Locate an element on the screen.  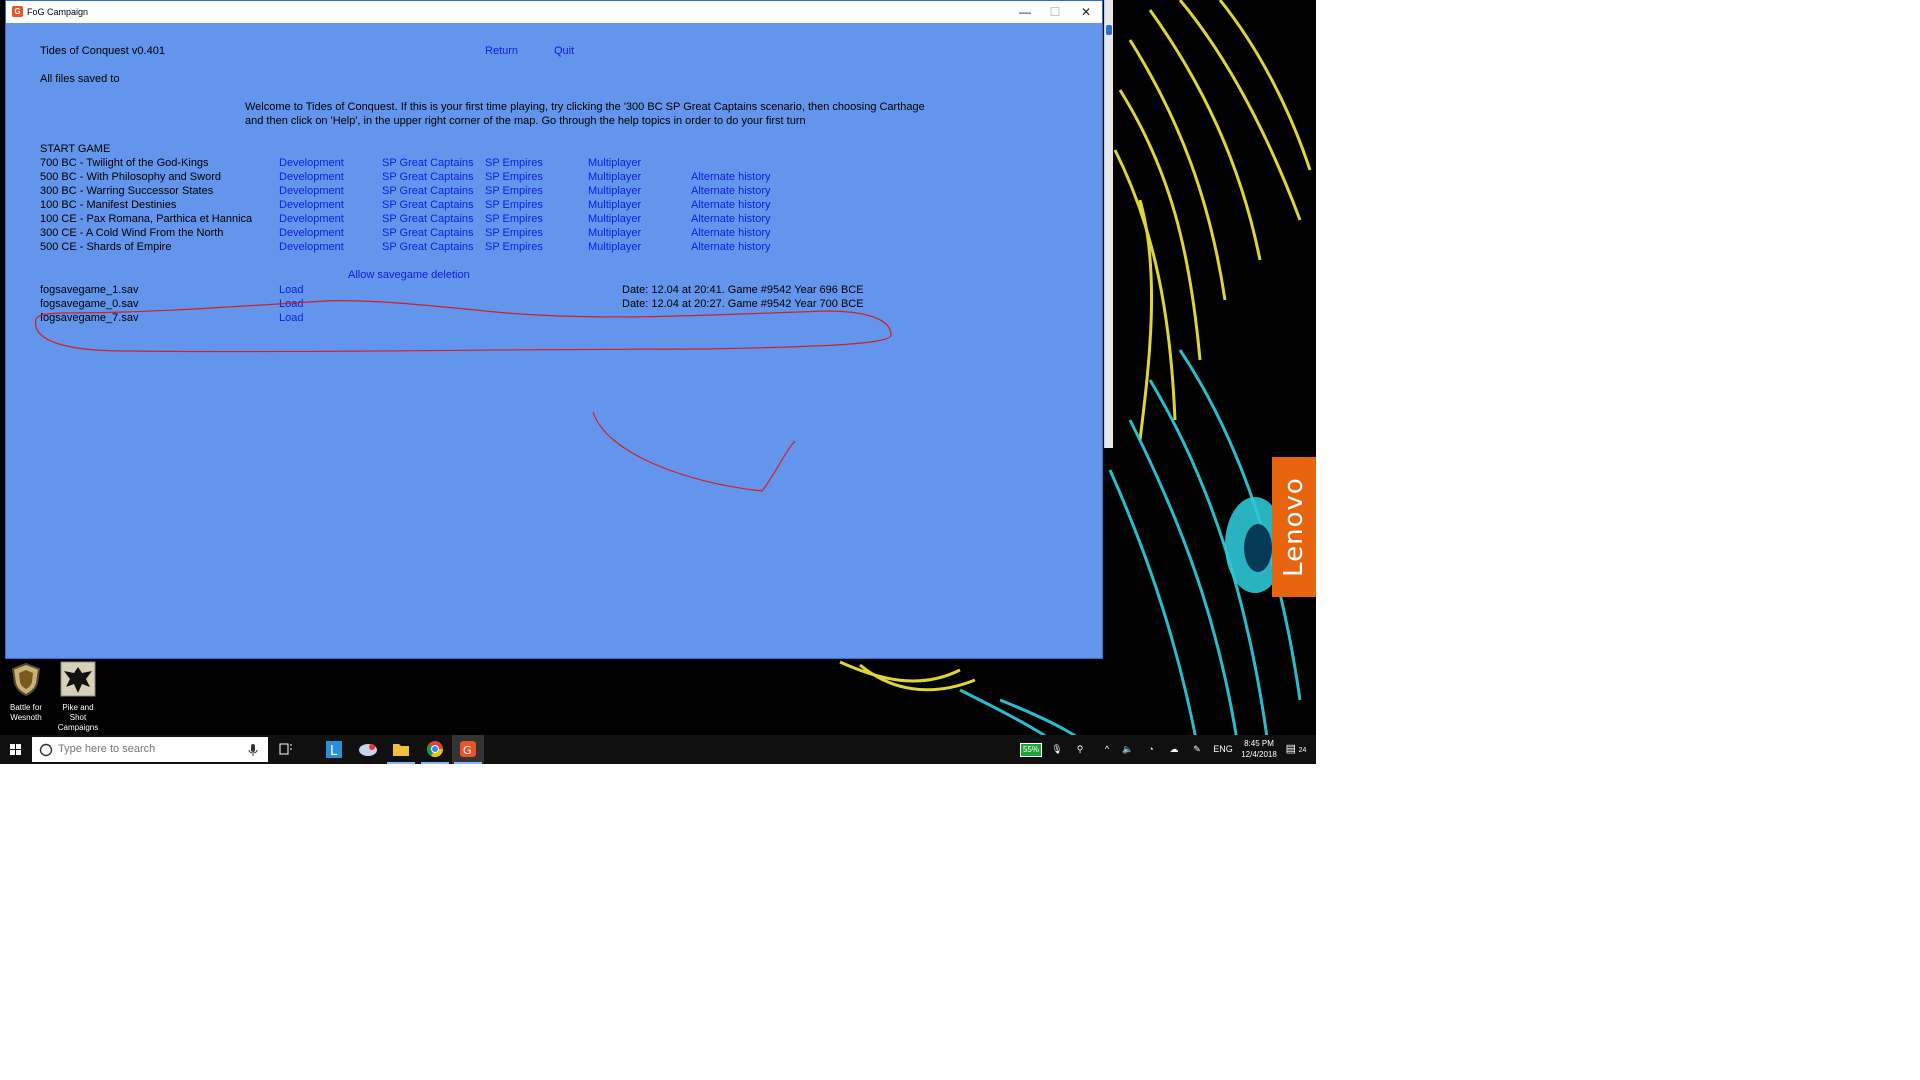
notification-center-button: ▤ 24 is located at coordinates (1296, 749).